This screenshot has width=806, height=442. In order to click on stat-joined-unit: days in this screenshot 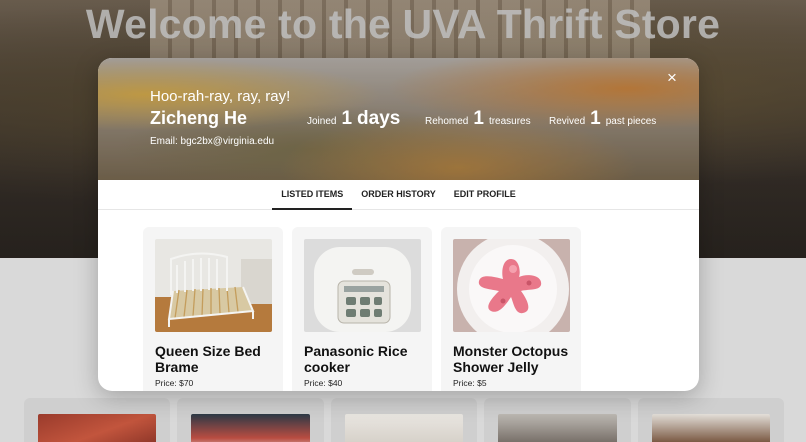, I will do `click(379, 118)`.